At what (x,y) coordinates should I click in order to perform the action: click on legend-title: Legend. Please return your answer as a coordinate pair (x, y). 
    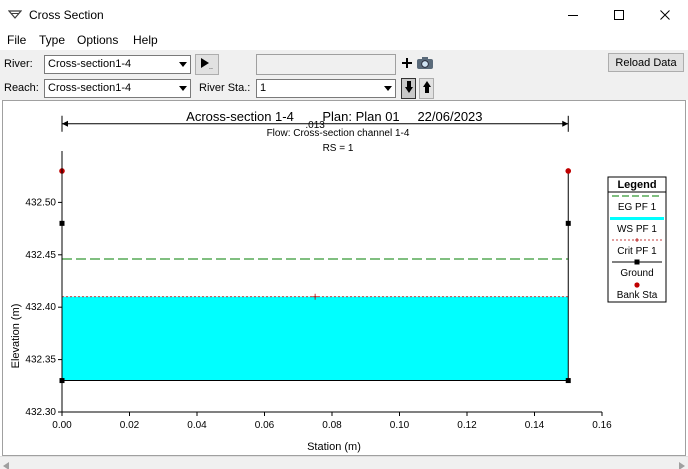
    Looking at the image, I should click on (636, 185).